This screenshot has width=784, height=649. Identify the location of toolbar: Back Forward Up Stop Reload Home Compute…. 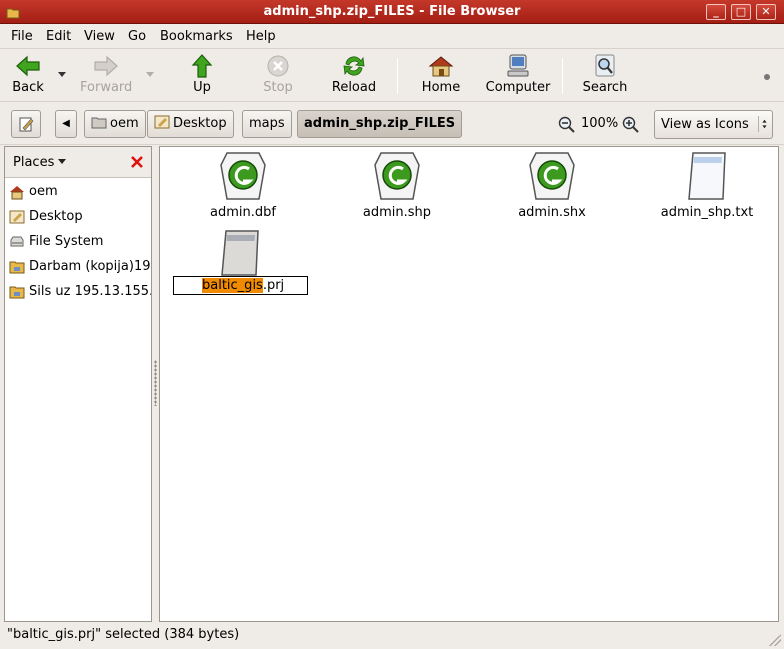
(392, 76).